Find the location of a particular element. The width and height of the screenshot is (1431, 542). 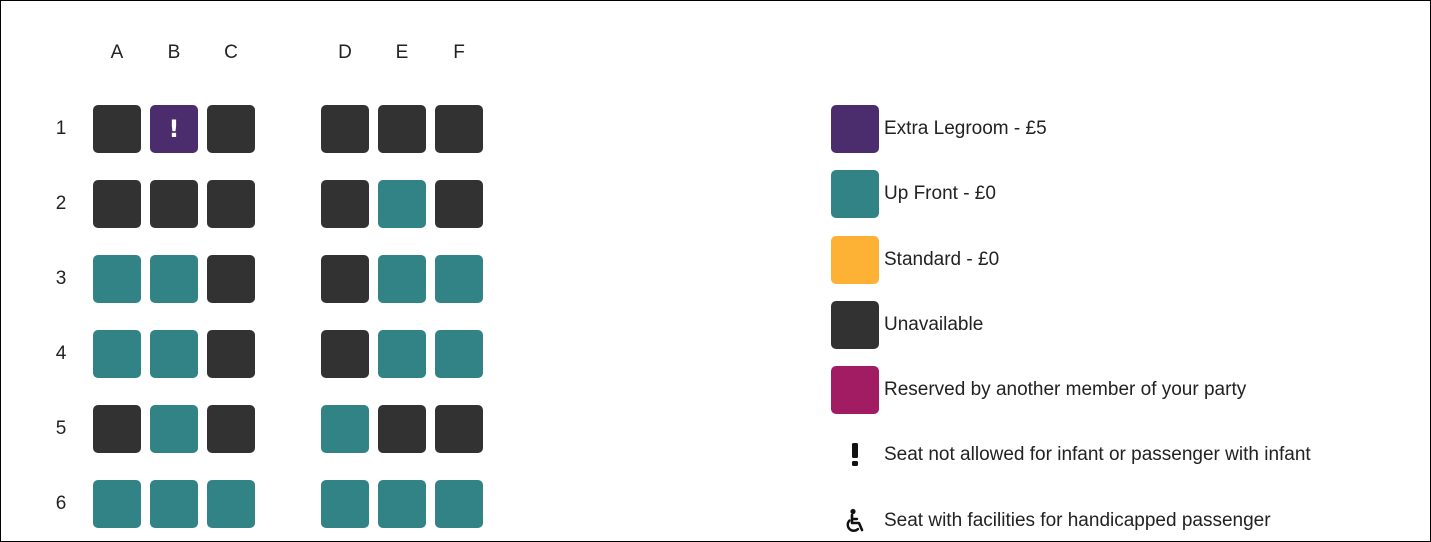

row-label-2: 2 is located at coordinates (61, 203).